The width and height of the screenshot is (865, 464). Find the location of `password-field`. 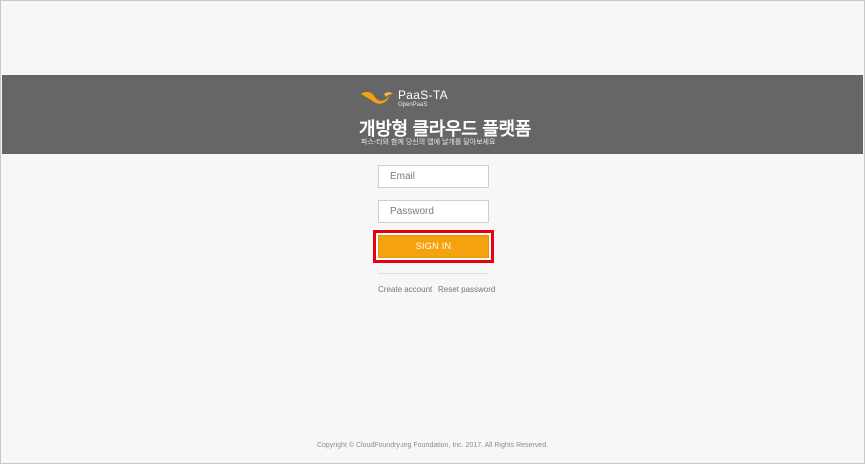

password-field is located at coordinates (433, 211).